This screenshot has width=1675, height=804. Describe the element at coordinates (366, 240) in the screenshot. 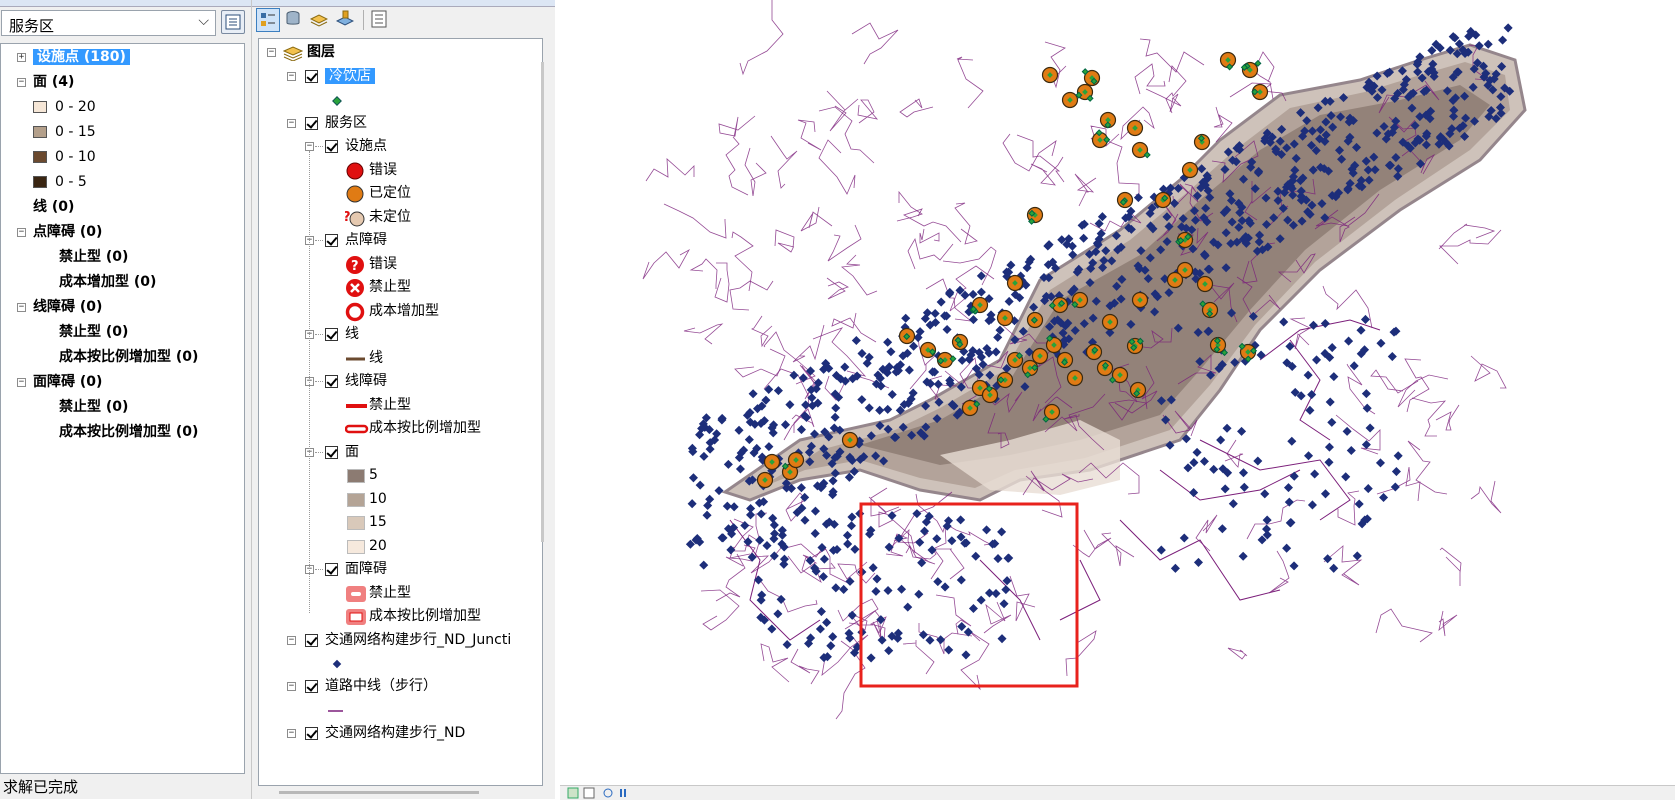

I see `toc-sublayer-item: 点障碍` at that location.